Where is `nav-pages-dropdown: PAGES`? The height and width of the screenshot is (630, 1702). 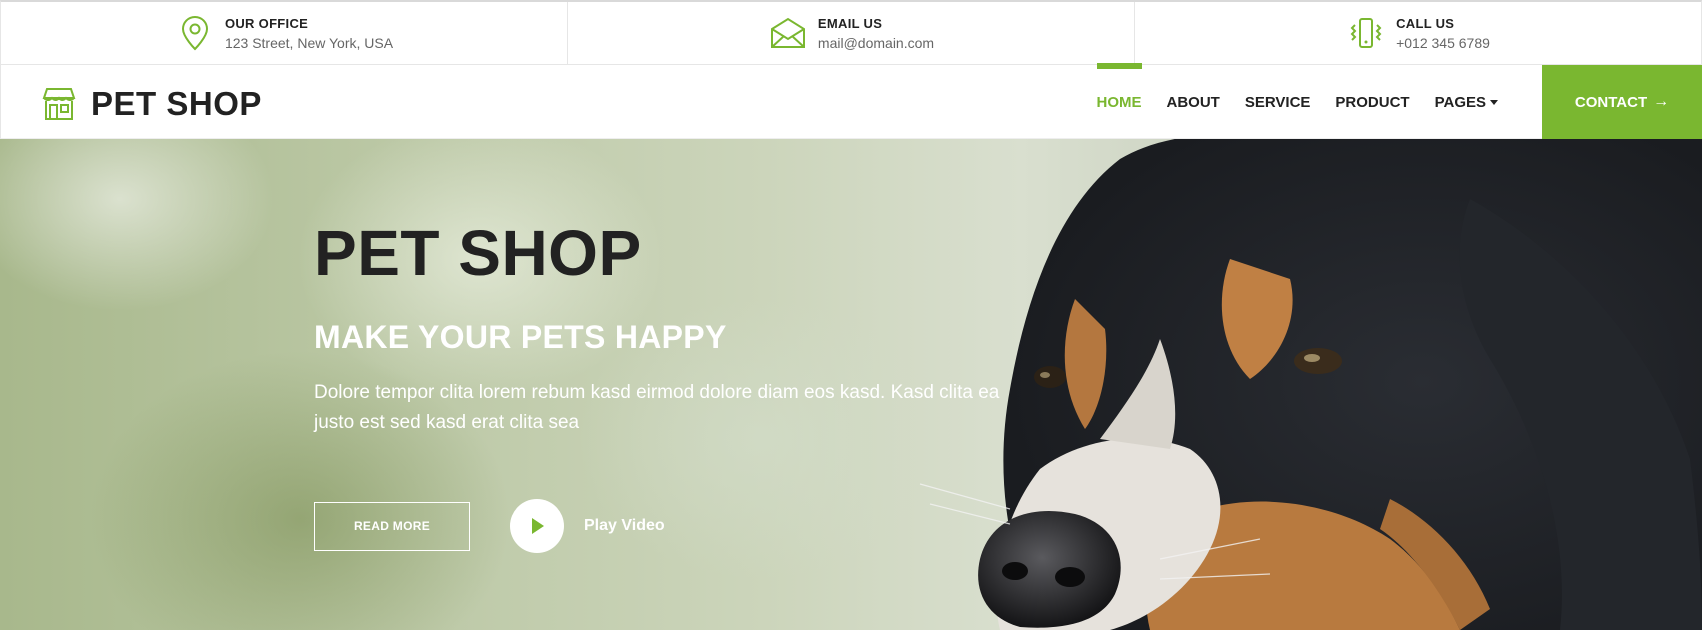 nav-pages-dropdown: PAGES is located at coordinates (1466, 102).